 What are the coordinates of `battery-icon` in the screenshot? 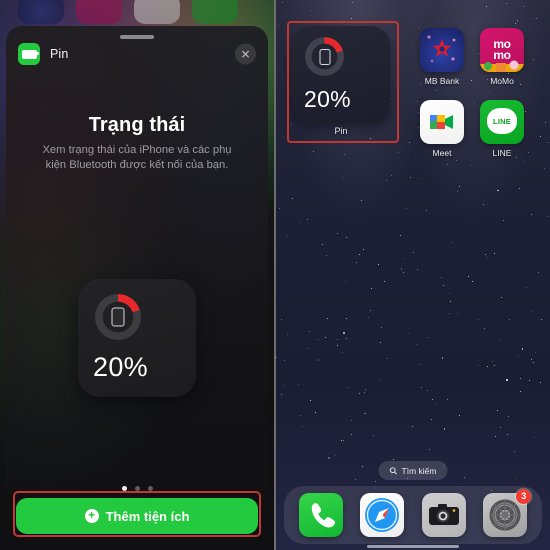 It's located at (29, 54).